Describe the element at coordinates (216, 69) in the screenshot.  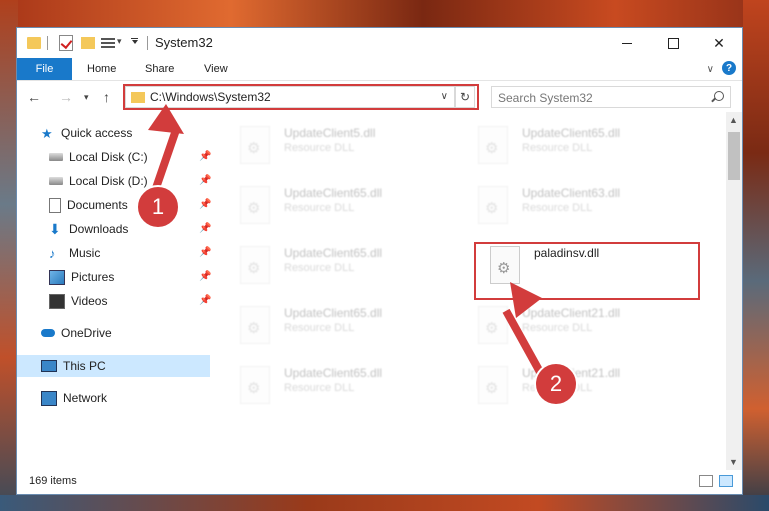
I see `tab-view: View` at that location.